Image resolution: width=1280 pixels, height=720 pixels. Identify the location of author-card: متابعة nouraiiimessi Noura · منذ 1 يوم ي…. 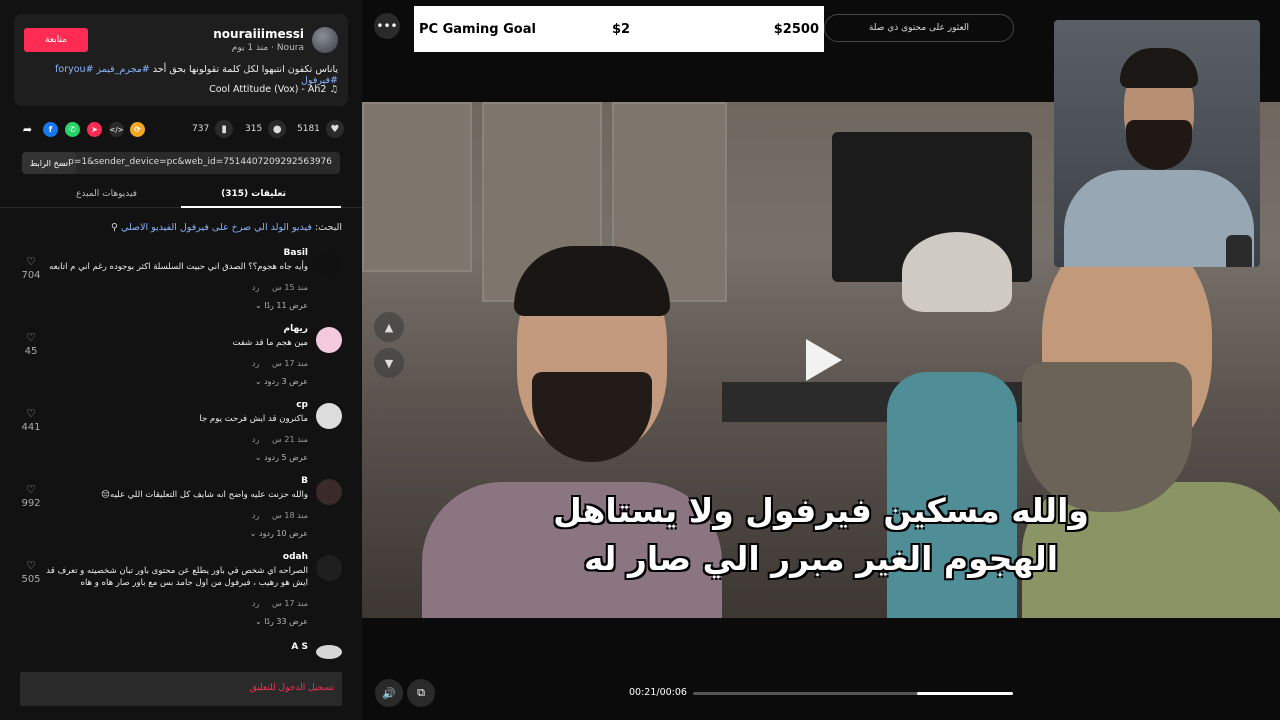
(181, 60).